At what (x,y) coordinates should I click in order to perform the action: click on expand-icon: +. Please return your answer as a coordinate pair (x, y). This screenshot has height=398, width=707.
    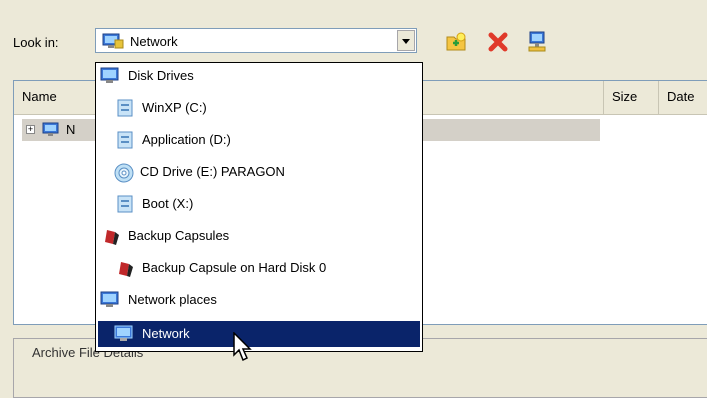
    Looking at the image, I should click on (30, 129).